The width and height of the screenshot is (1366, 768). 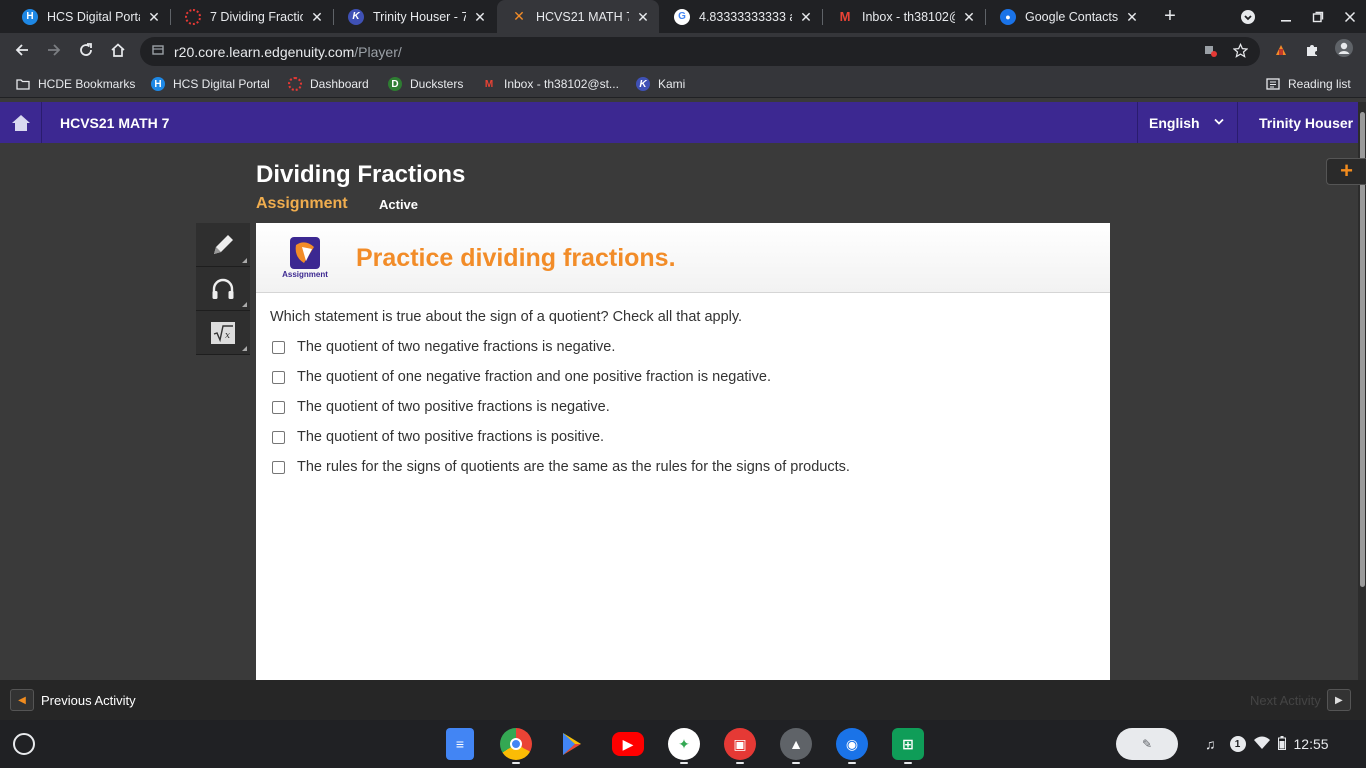 I want to click on docs-app-icon: ≡, so click(x=460, y=744).